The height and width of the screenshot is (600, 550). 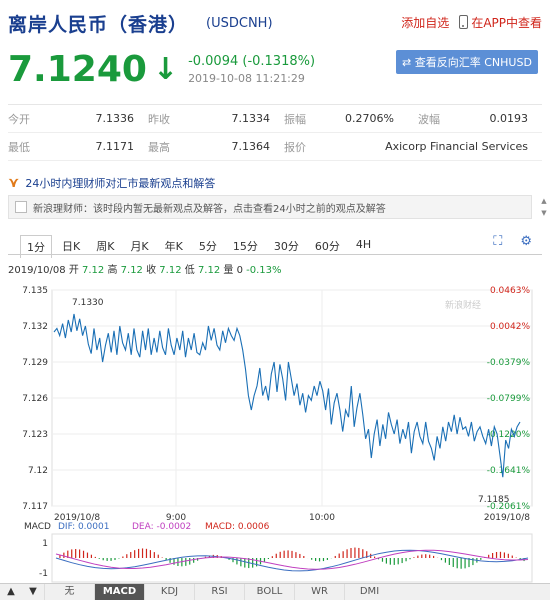 What do you see at coordinates (21, 207) in the screenshot?
I see `avatar` at bounding box center [21, 207].